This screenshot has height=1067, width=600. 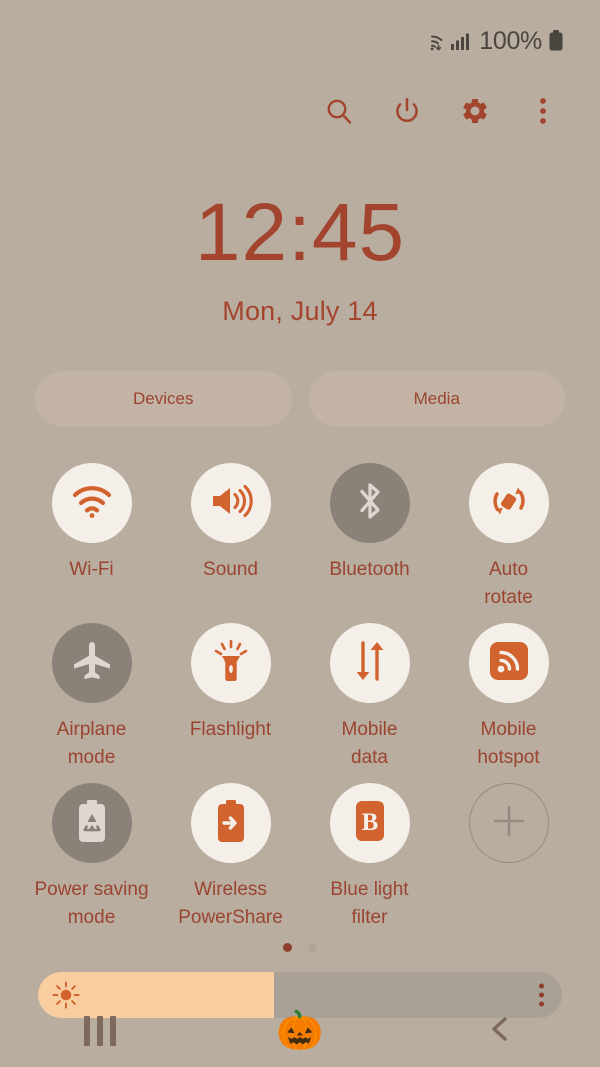 I want to click on settings-button, so click(x=475, y=113).